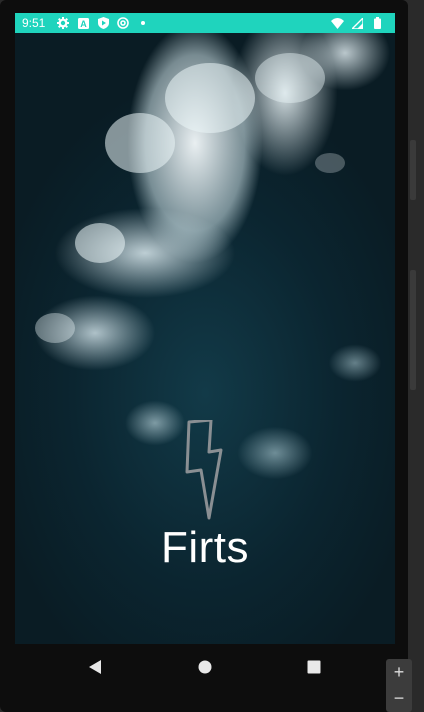 This screenshot has height=712, width=424. I want to click on signal-icon, so click(357, 23).